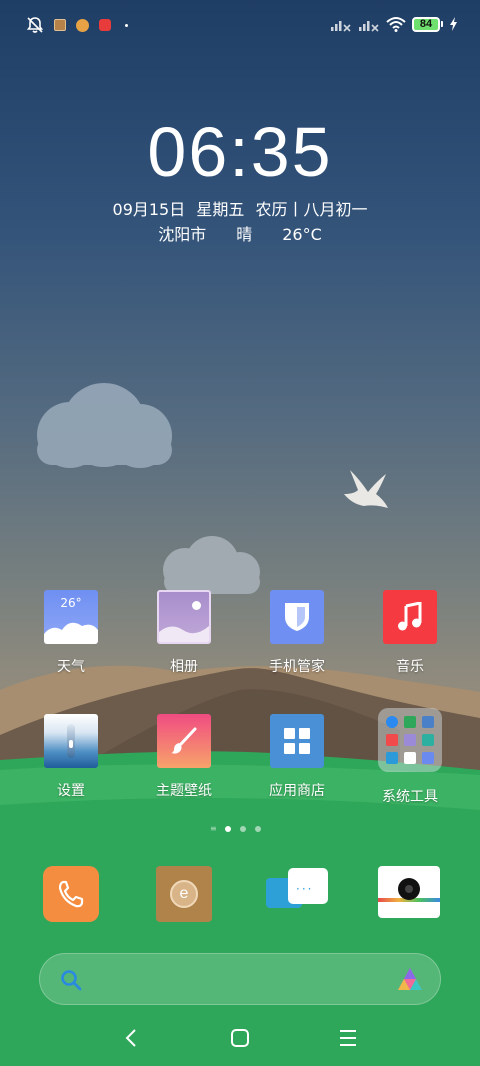 This screenshot has height=1066, width=480. What do you see at coordinates (240, 152) in the screenshot?
I see `clock-time: 06:35` at bounding box center [240, 152].